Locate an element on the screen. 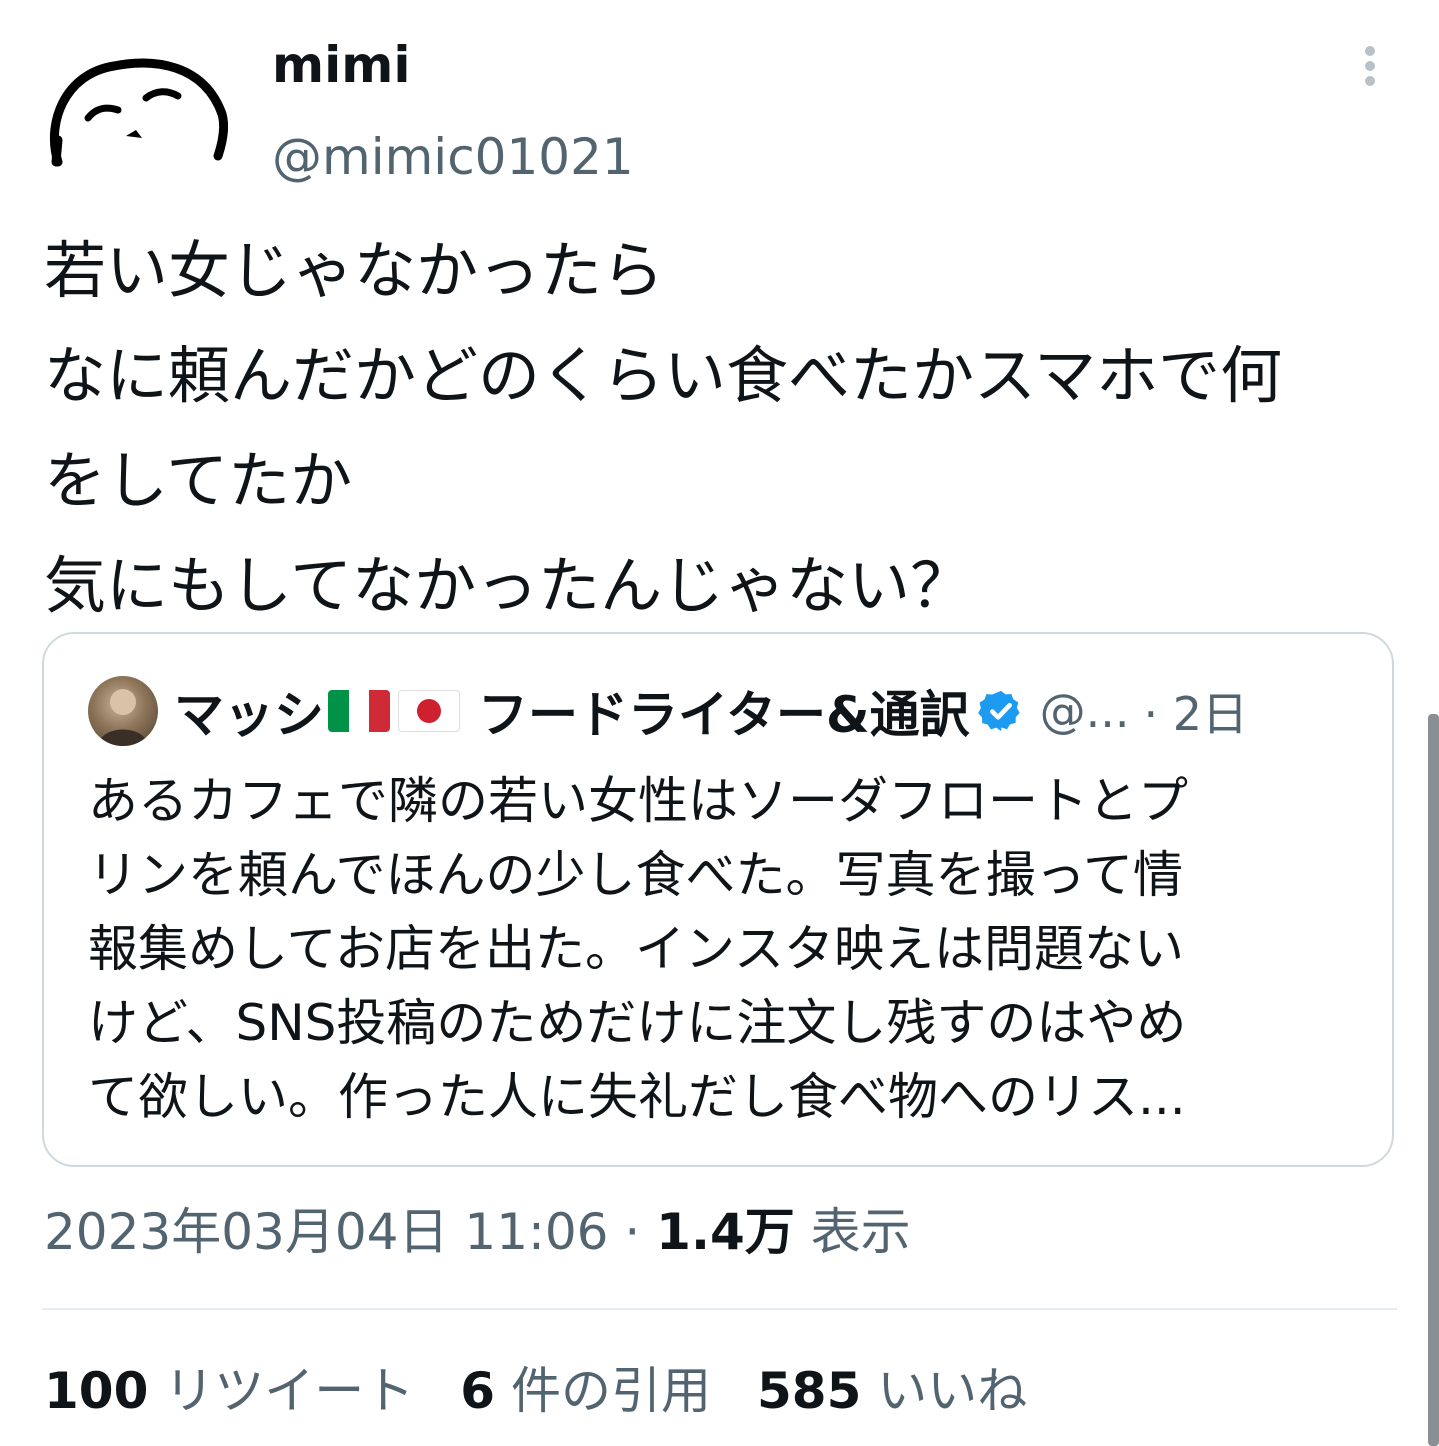 This screenshot has height=1446, width=1439. quotes-label: 件の引用 is located at coordinates (603, 1391).